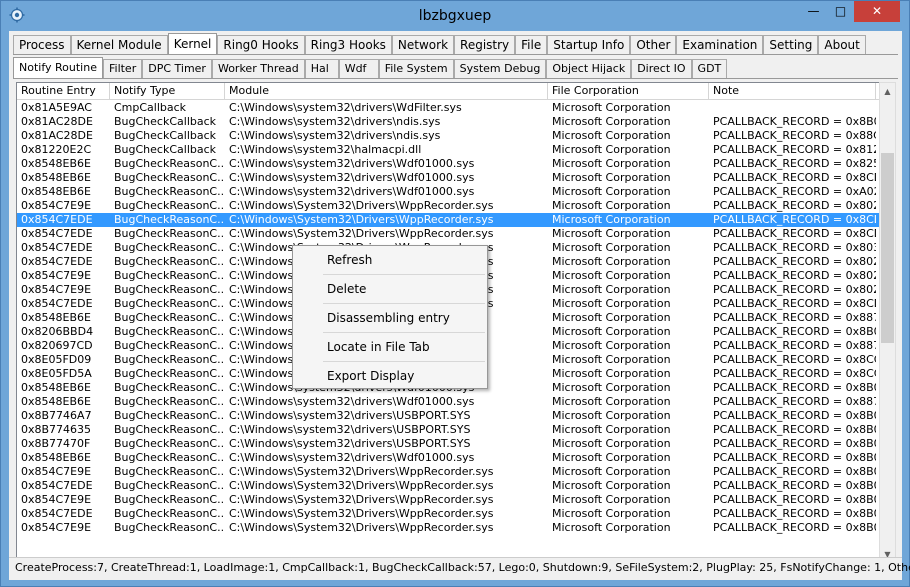 This screenshot has width=910, height=587. I want to click on subtab-worker-thread: Worker Thread, so click(258, 68).